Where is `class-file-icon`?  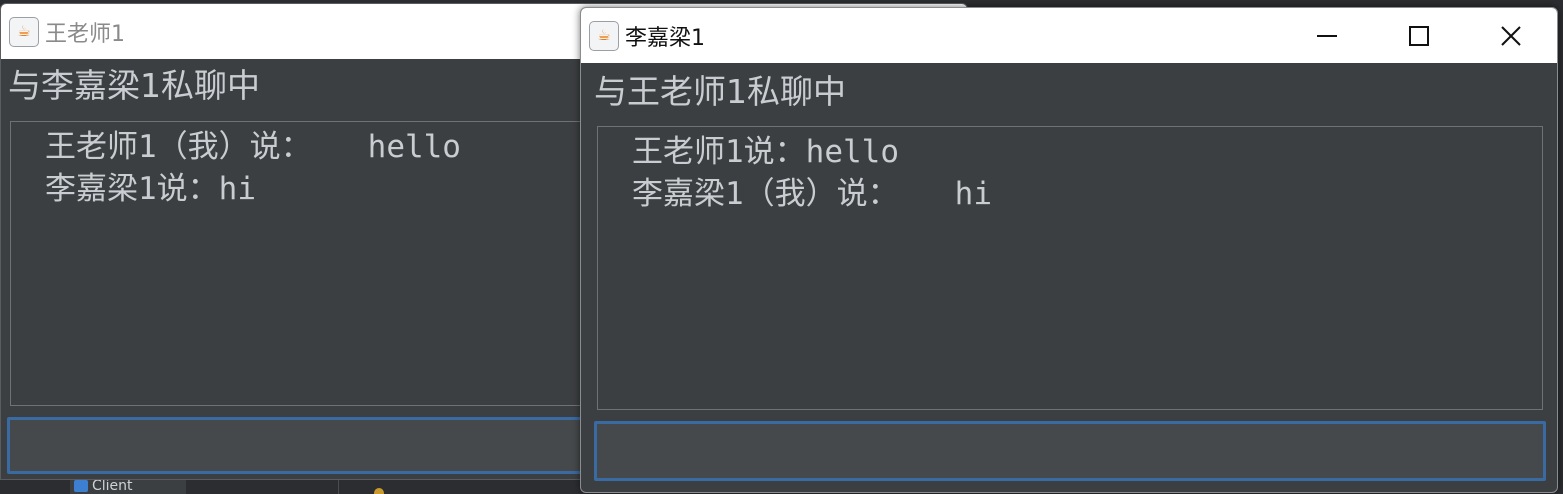 class-file-icon is located at coordinates (81, 486).